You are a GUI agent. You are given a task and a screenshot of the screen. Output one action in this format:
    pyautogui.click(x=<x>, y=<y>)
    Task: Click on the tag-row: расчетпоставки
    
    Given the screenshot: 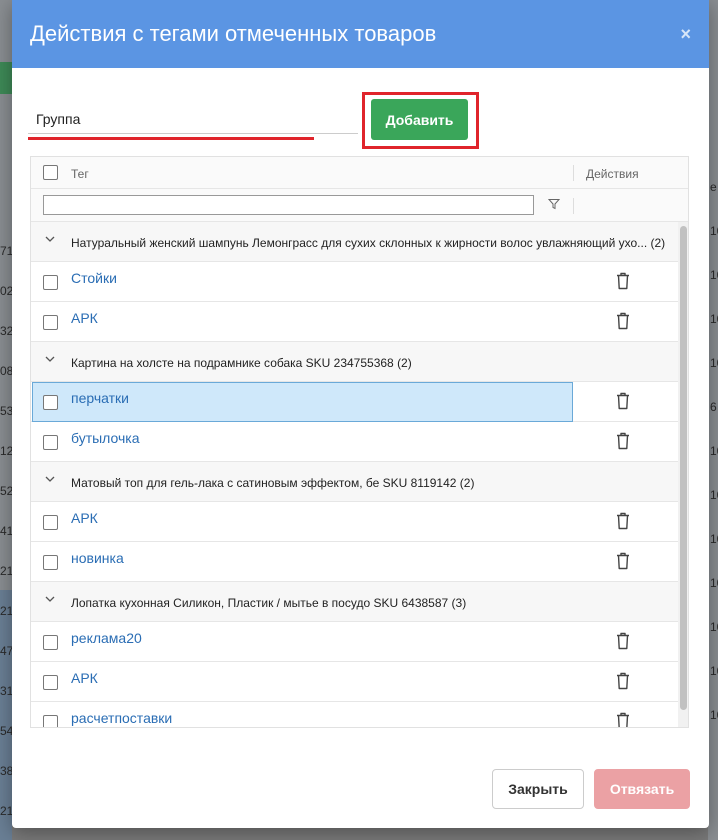 What is the action you would take?
    pyautogui.click(x=354, y=714)
    